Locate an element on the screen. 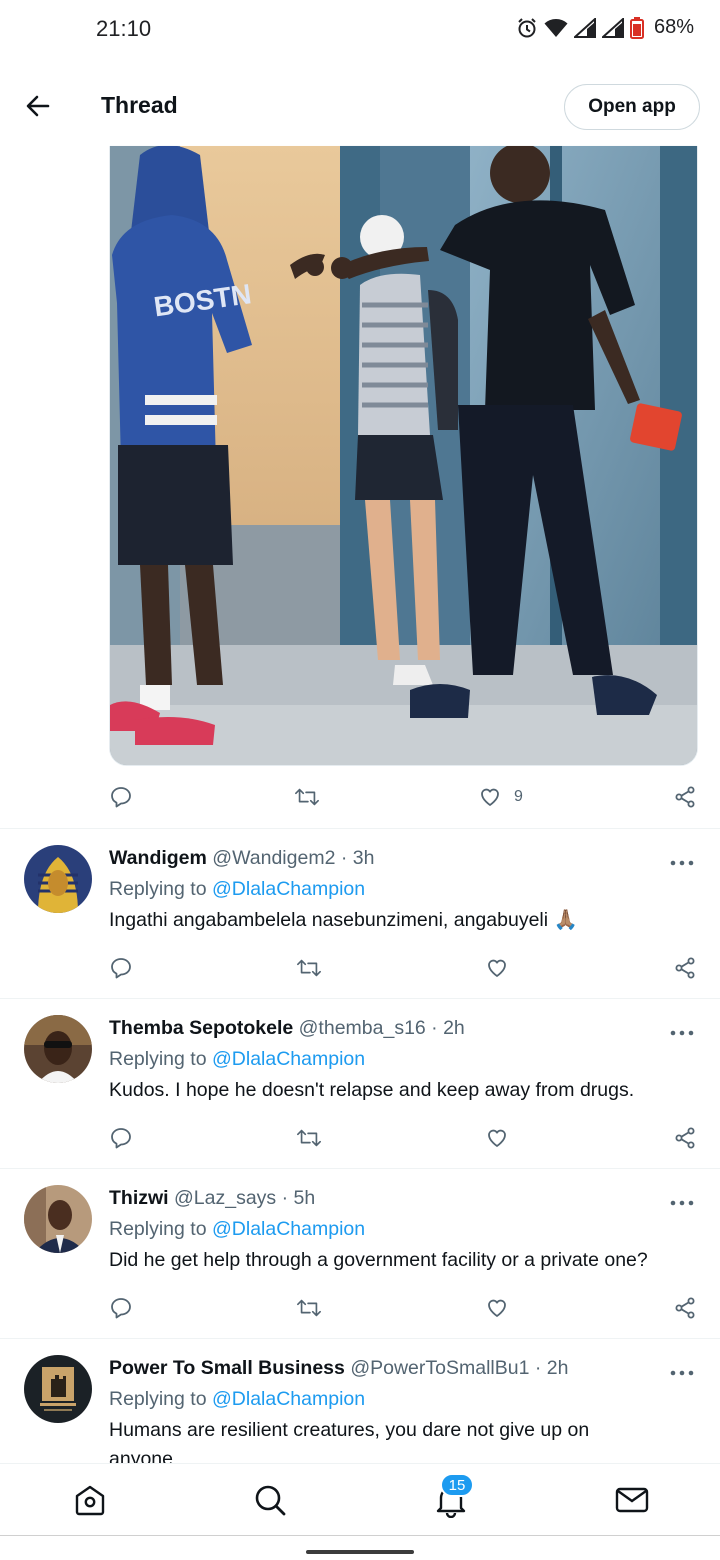 The height and width of the screenshot is (1560, 720). bottom-nav is located at coordinates (360, 1499).